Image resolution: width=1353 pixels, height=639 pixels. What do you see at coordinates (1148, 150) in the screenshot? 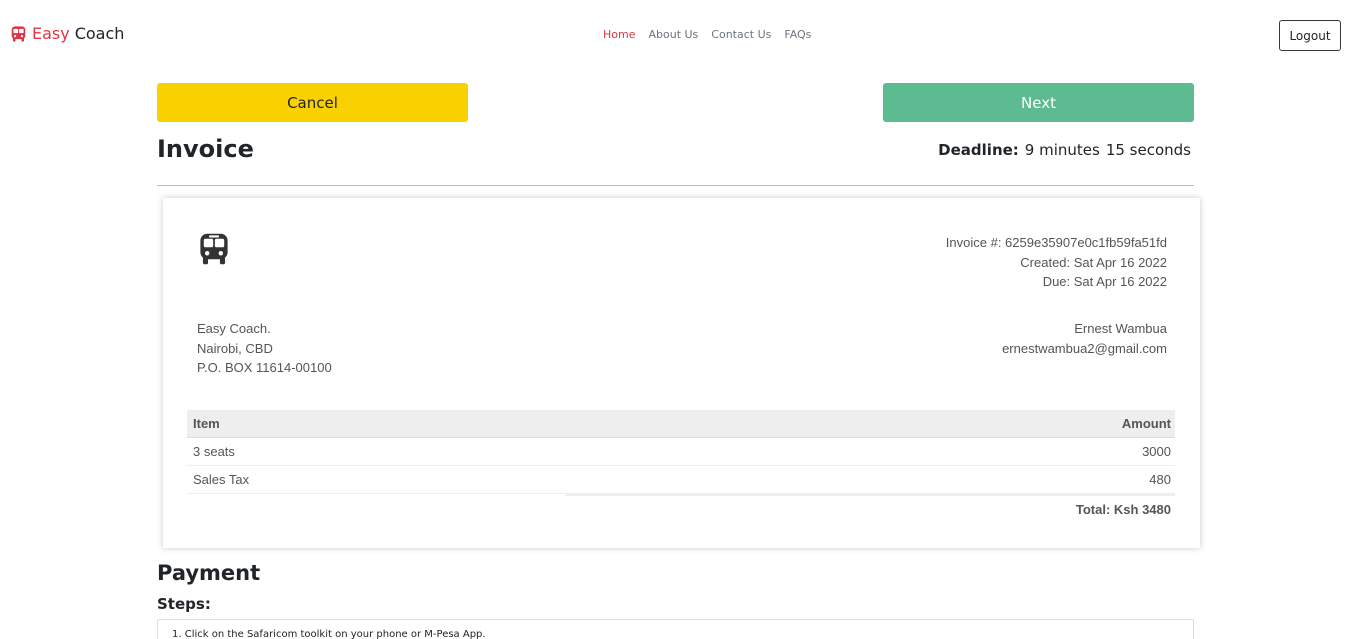
I see `deadline-seconds: 15 seconds` at bounding box center [1148, 150].